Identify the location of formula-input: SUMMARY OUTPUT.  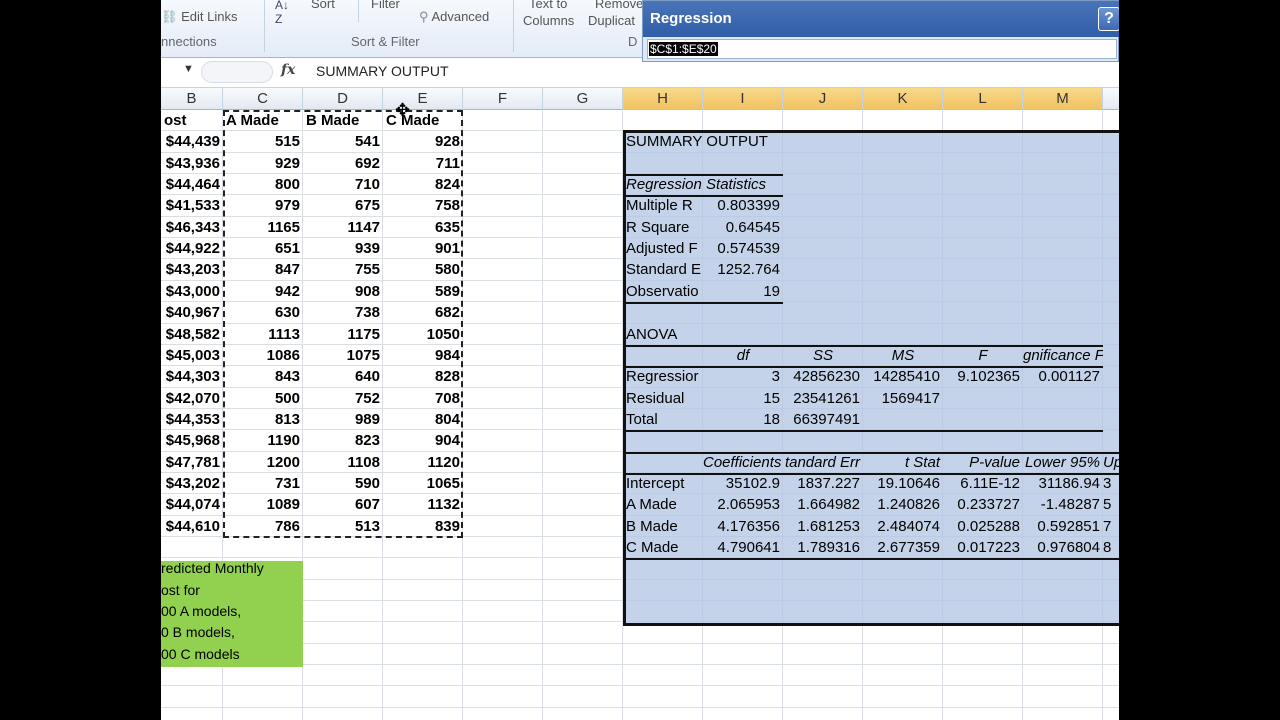
(382, 71).